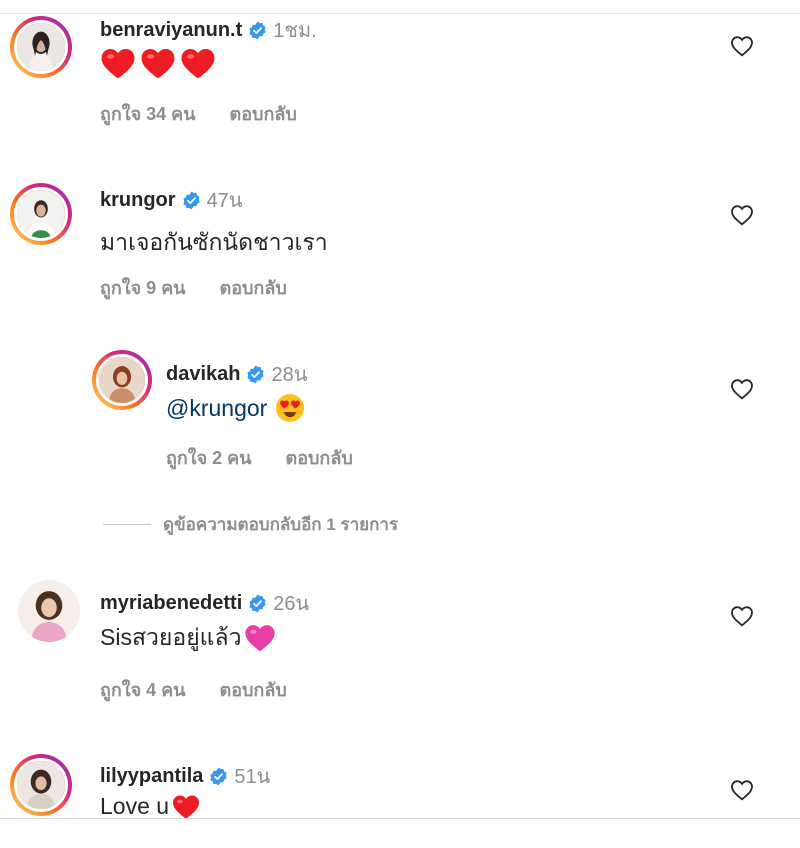 Image resolution: width=800 pixels, height=848 pixels. What do you see at coordinates (214, 242) in the screenshot?
I see `comment-text: มาเจอกันซักนัดชาวเรา` at bounding box center [214, 242].